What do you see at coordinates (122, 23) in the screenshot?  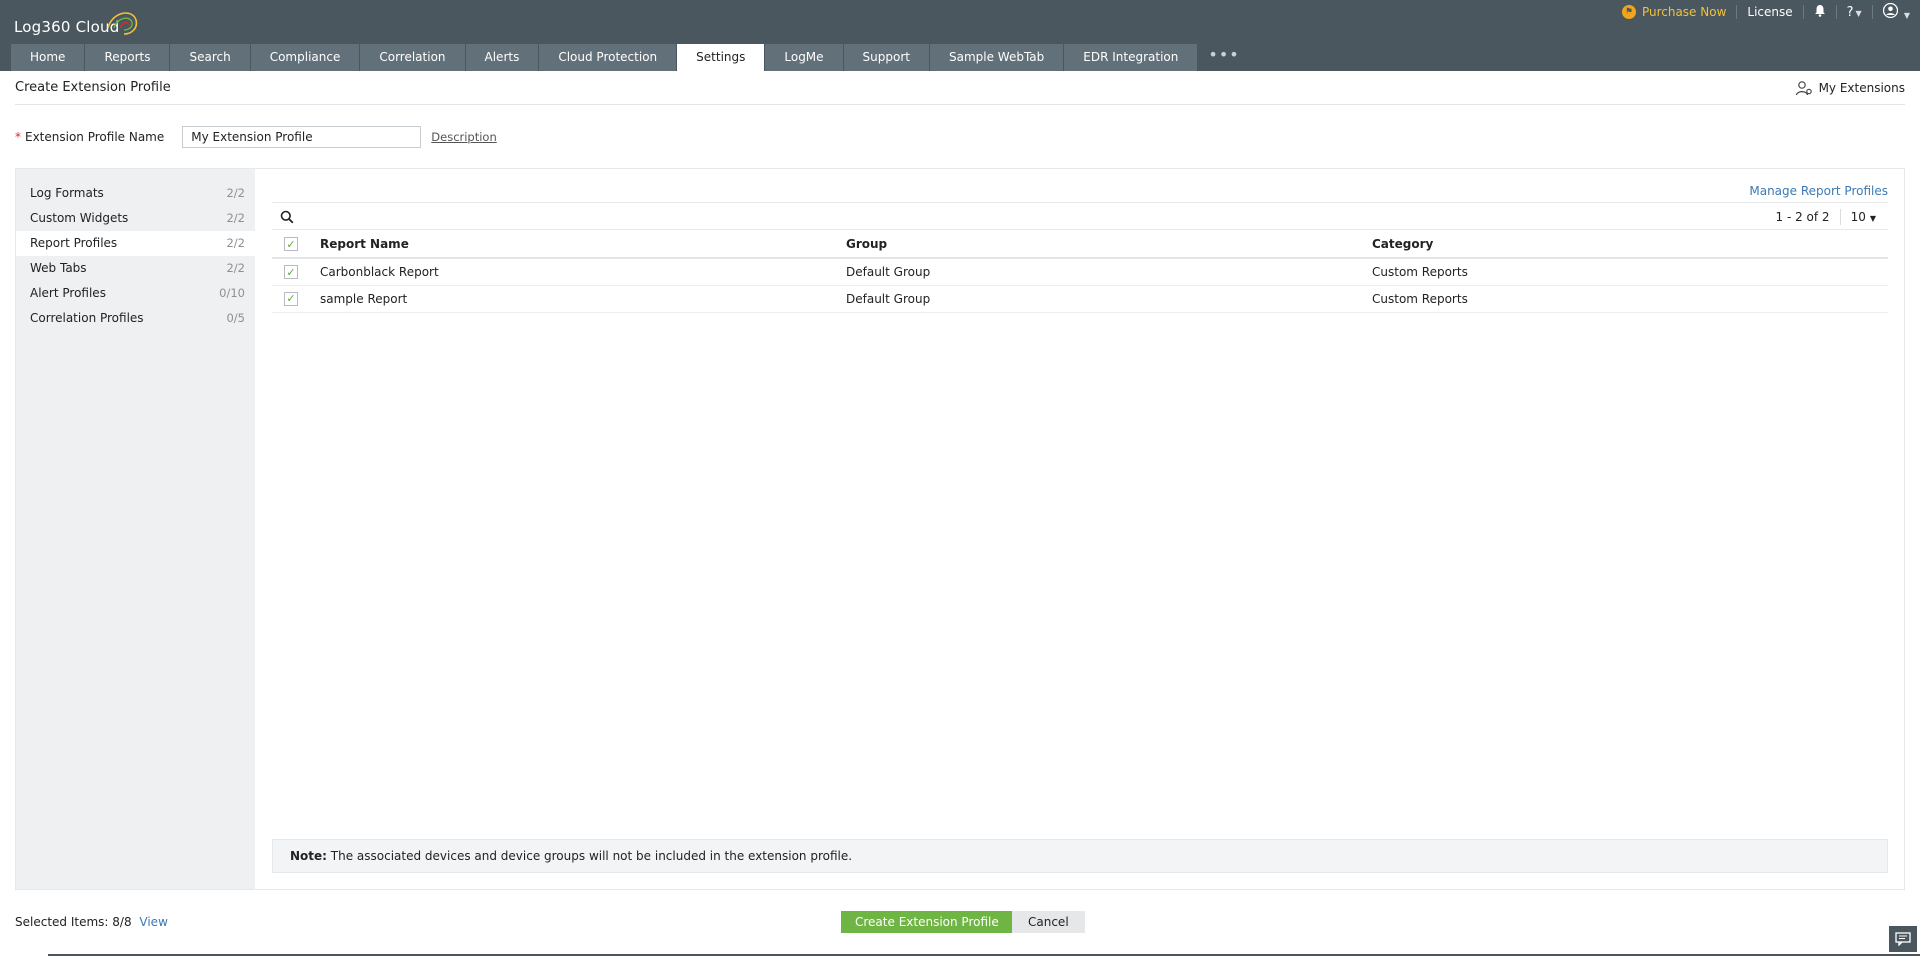 I see `logo-swirl-icon` at bounding box center [122, 23].